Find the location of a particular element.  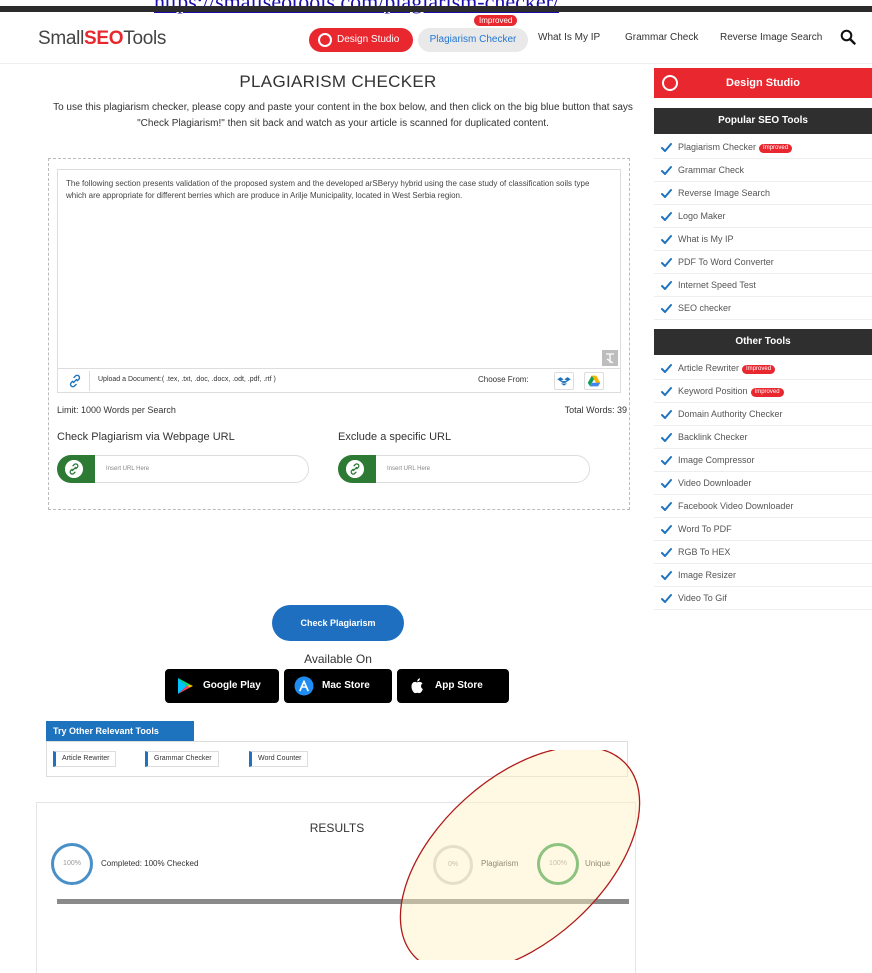

completed-ring: 100% is located at coordinates (72, 864).